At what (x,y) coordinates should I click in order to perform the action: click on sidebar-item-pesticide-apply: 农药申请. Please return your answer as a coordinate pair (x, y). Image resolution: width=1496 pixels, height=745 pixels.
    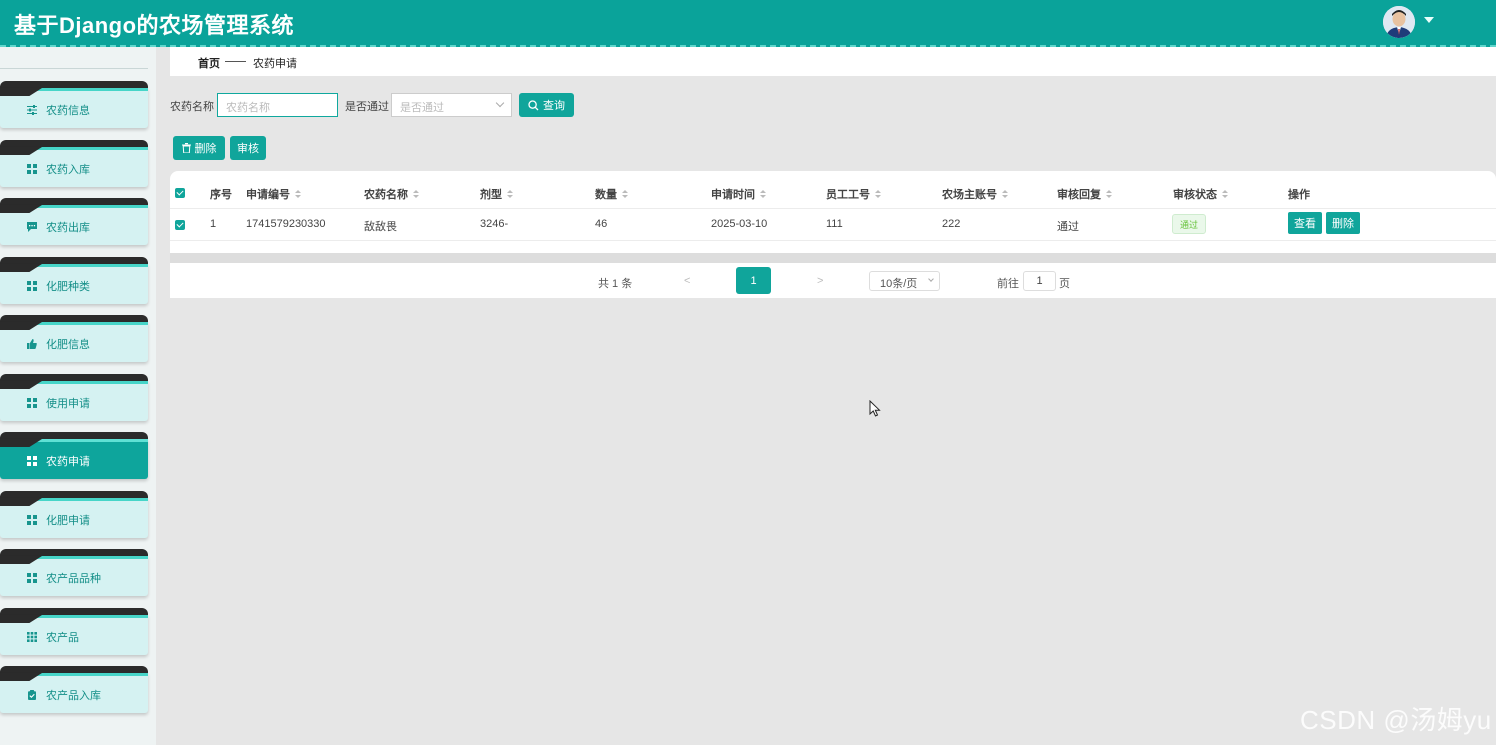
    Looking at the image, I should click on (74, 455).